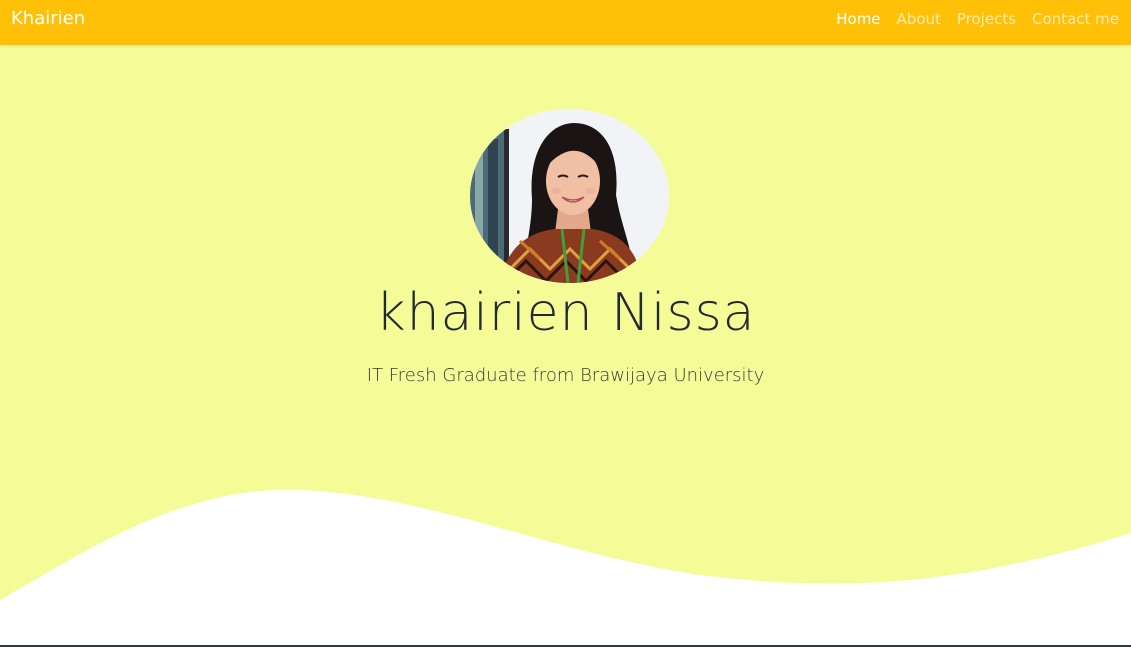 Image resolution: width=1131 pixels, height=647 pixels. What do you see at coordinates (919, 19) in the screenshot?
I see `nav-link-about: About` at bounding box center [919, 19].